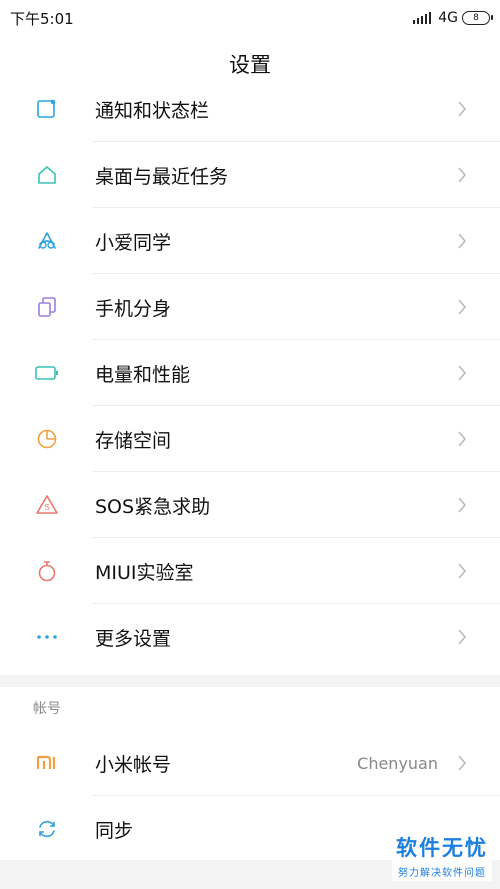 The image size is (500, 889). What do you see at coordinates (422, 18) in the screenshot?
I see `signal-icon` at bounding box center [422, 18].